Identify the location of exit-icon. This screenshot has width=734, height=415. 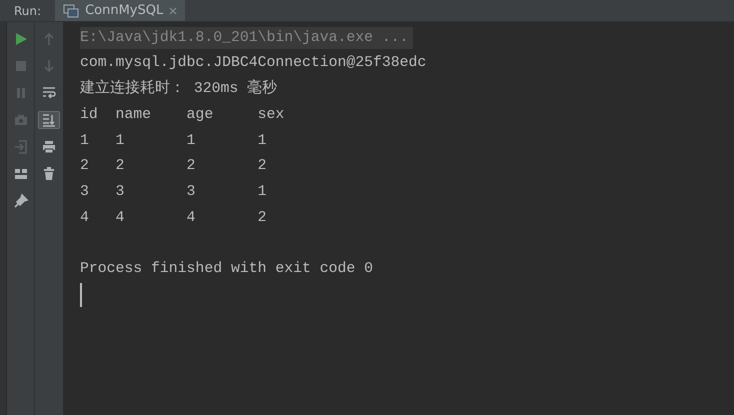
(20, 146).